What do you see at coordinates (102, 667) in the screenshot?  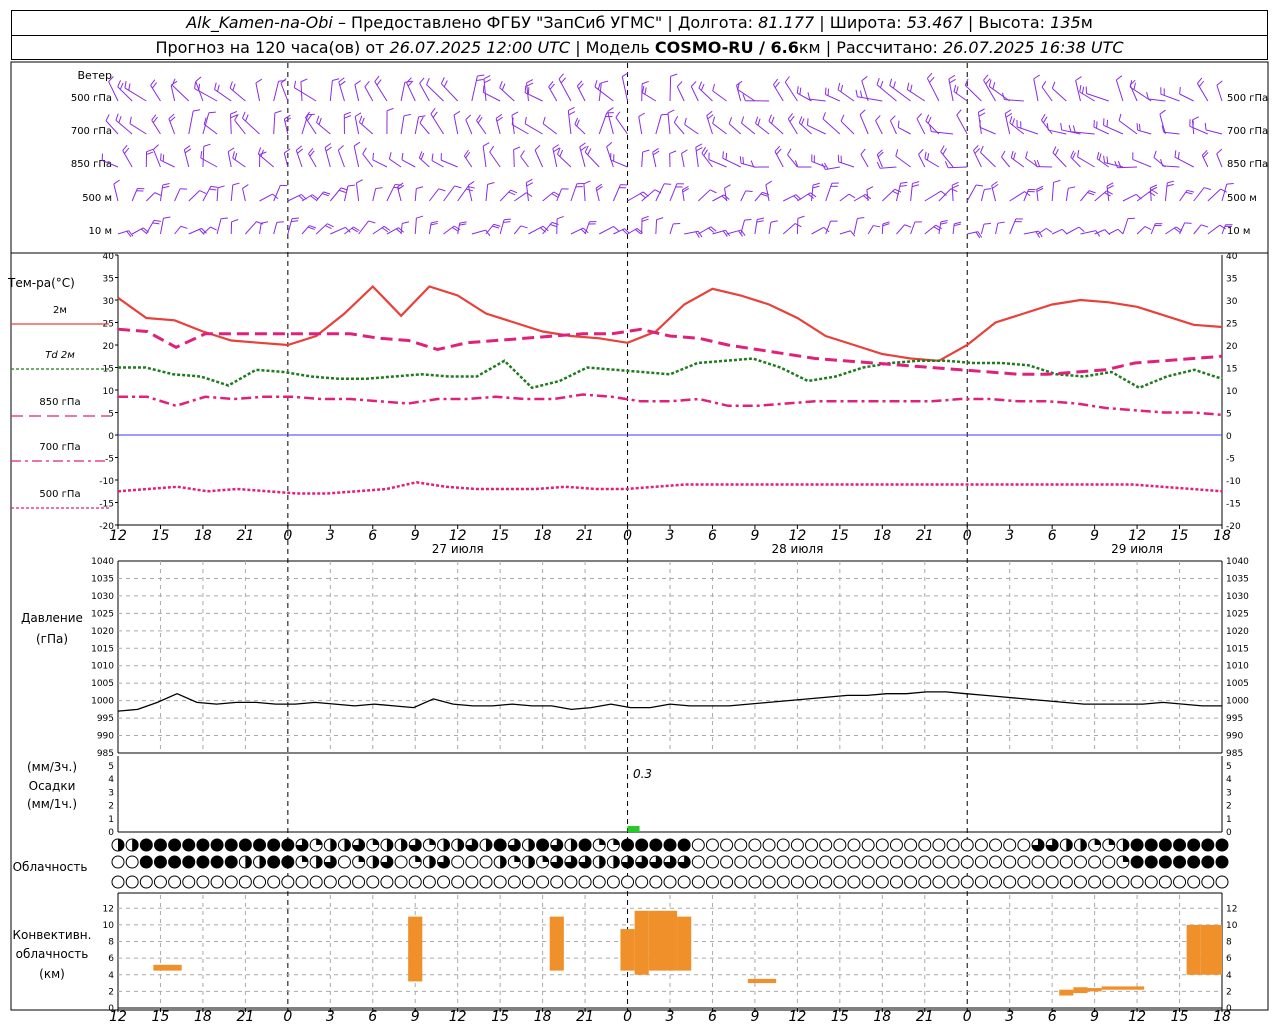 I see `press-tick-left: 1010` at bounding box center [102, 667].